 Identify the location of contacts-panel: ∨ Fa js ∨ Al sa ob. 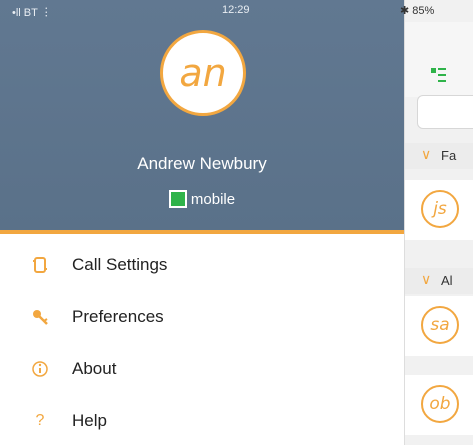
(438, 222).